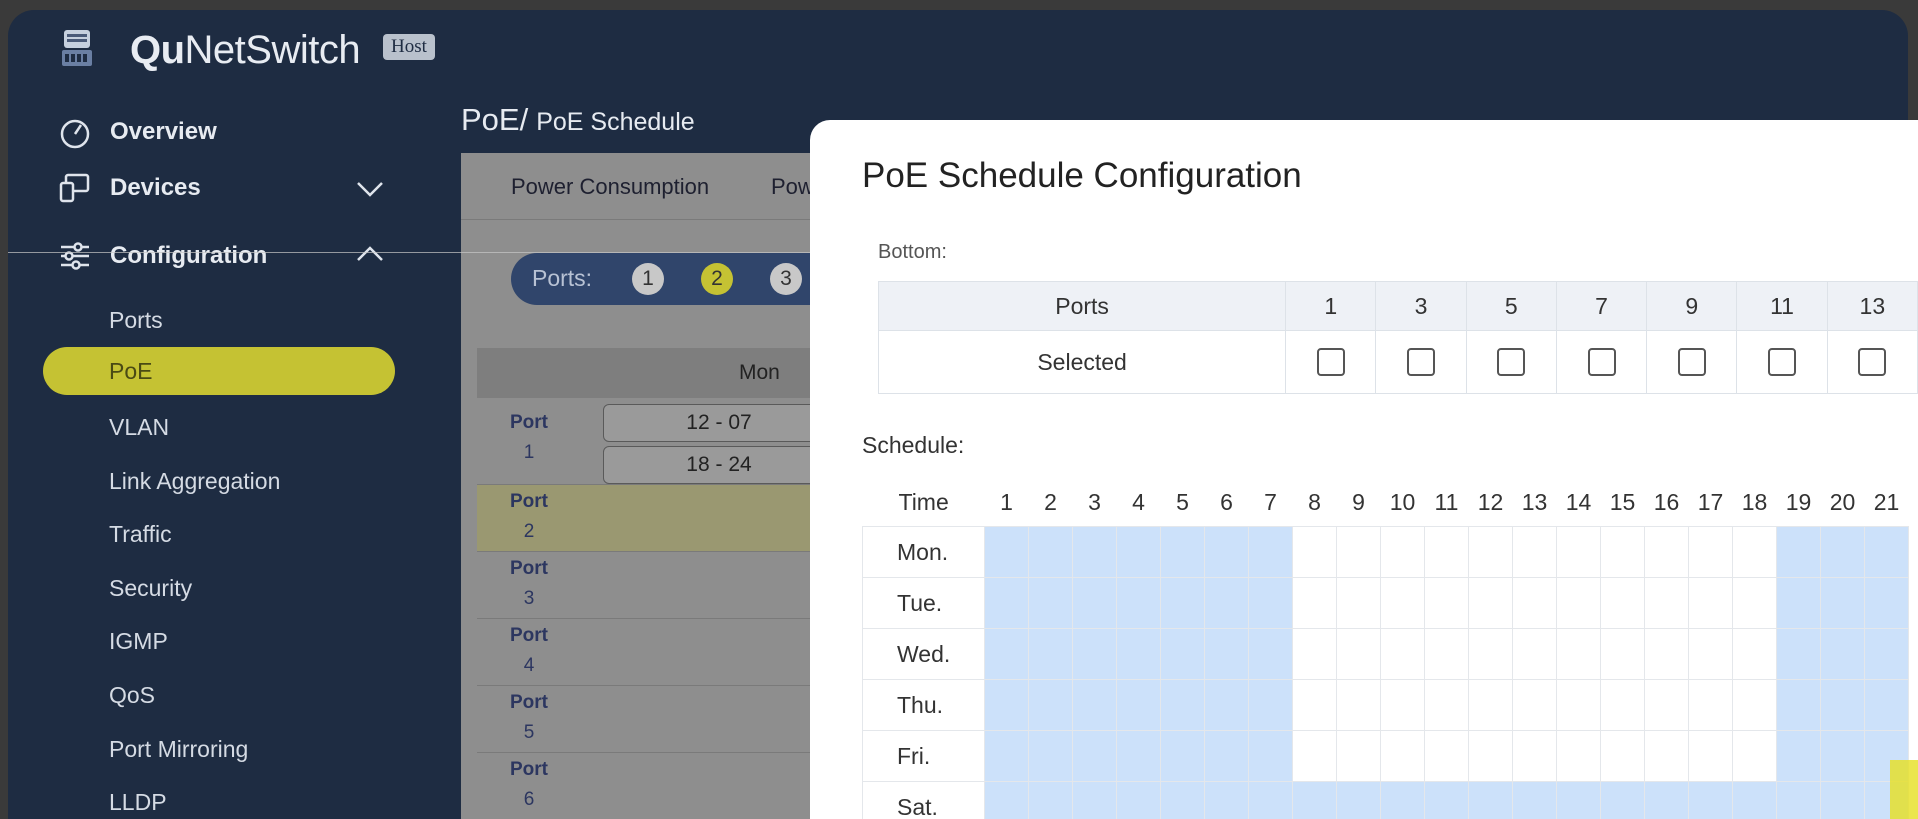  Describe the element at coordinates (132, 695) in the screenshot. I see `sidebar-item-qos: QoS` at that location.